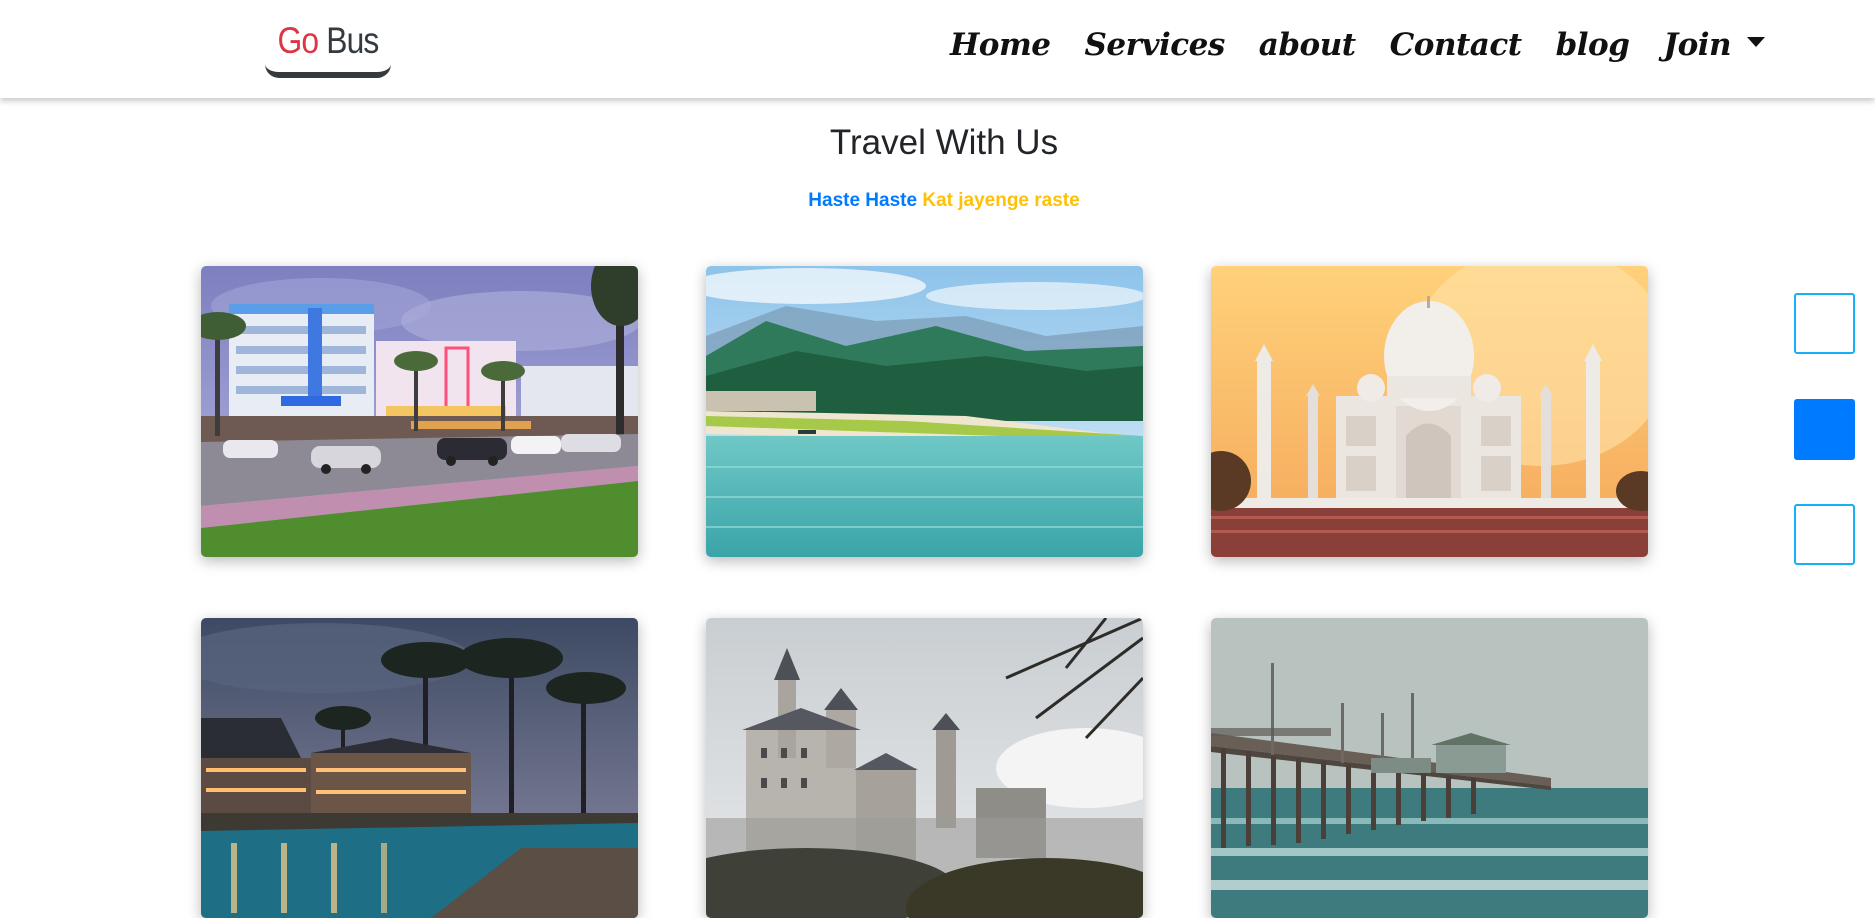  I want to click on tagline-gold: Kat jayenge raste, so click(1001, 200).